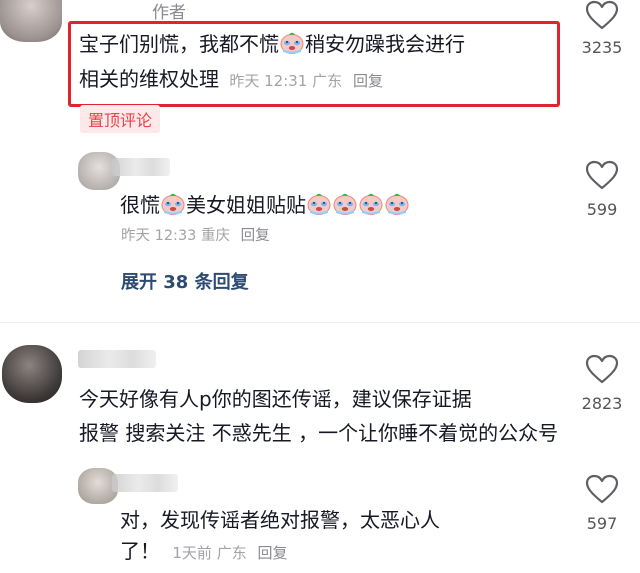  What do you see at coordinates (185, 281) in the screenshot?
I see `expand-replies-button: 展开 38 条回复` at bounding box center [185, 281].